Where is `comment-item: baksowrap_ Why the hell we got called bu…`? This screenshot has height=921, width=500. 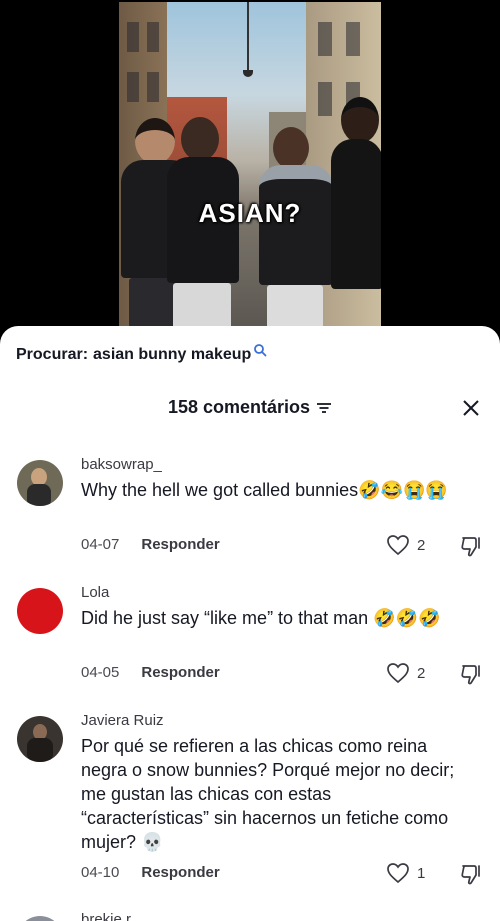
comment-item: baksowrap_ Why the hell we got called bu… is located at coordinates (250, 511).